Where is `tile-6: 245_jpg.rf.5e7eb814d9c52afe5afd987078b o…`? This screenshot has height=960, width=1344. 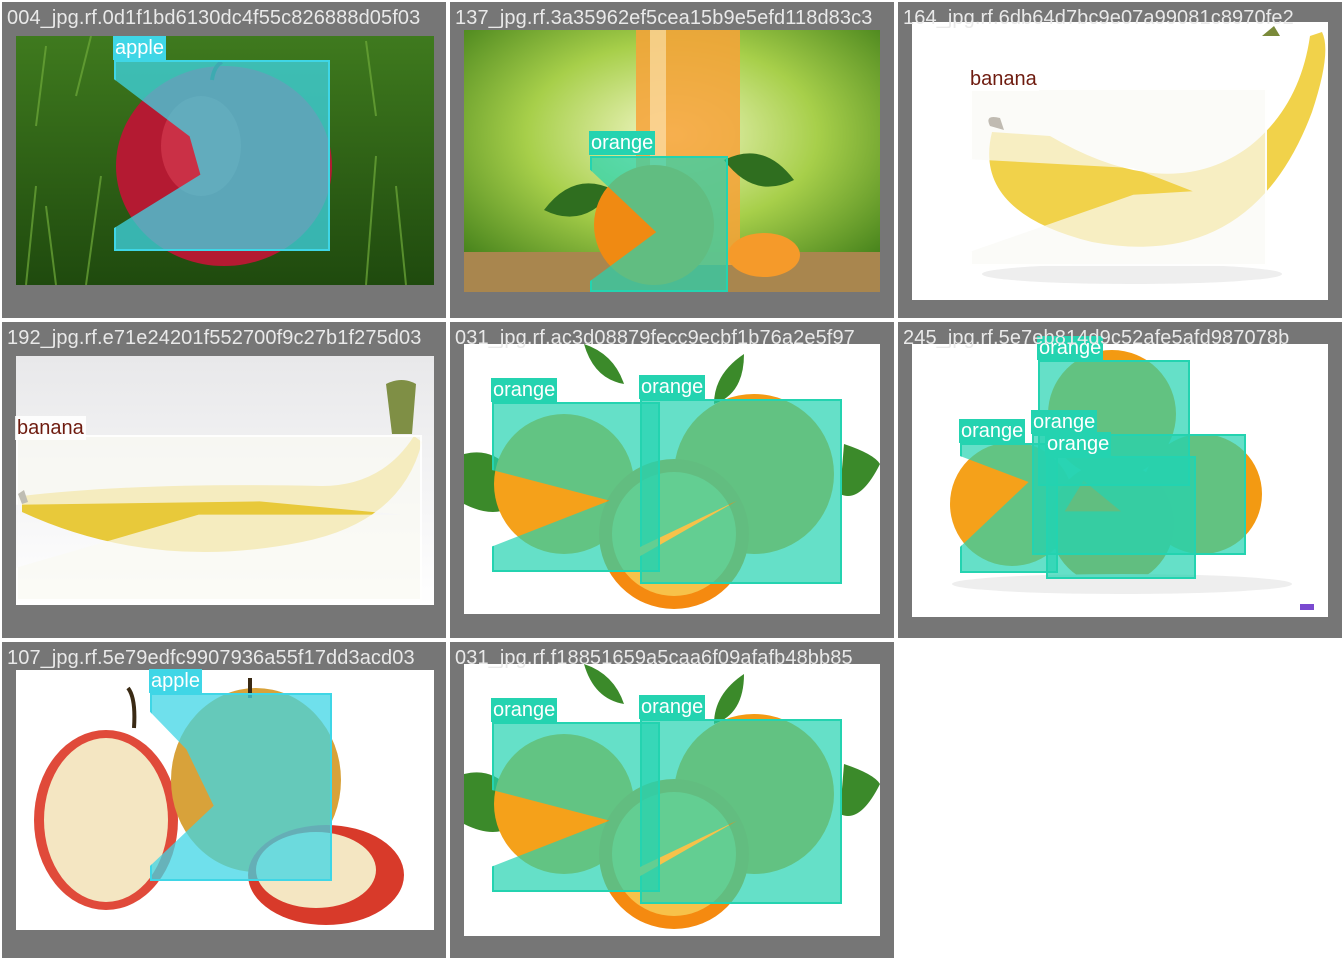
tile-6: 245_jpg.rf.5e7eb814d9c52afe5afd987078b o… is located at coordinates (1120, 480).